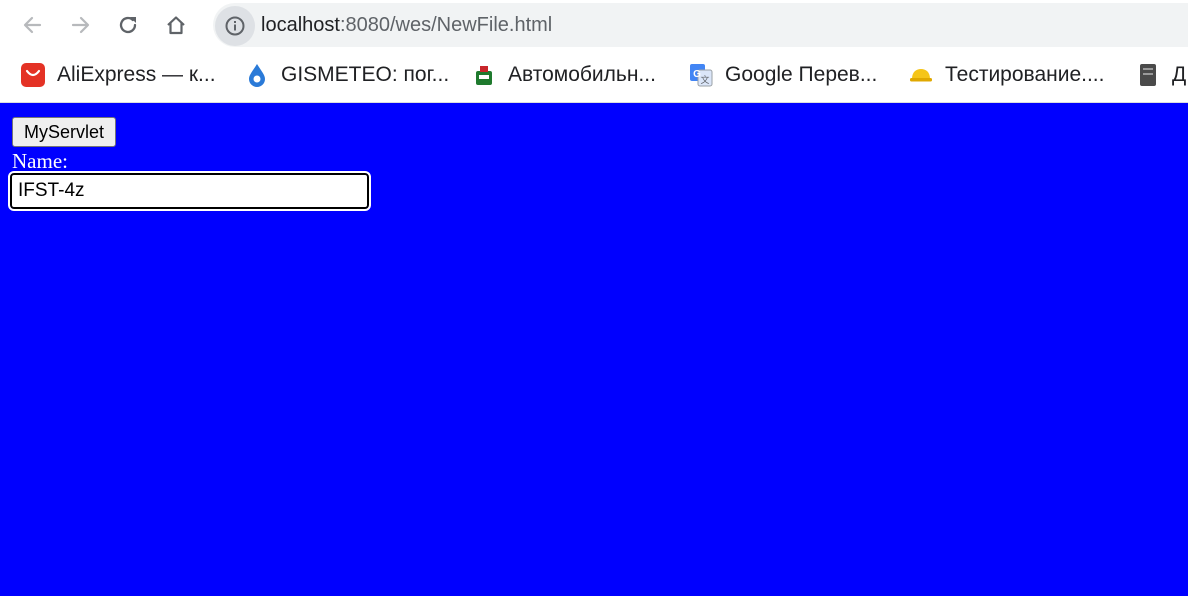 This screenshot has width=1188, height=596. Describe the element at coordinates (1148, 75) in the screenshot. I see `document-icon` at that location.